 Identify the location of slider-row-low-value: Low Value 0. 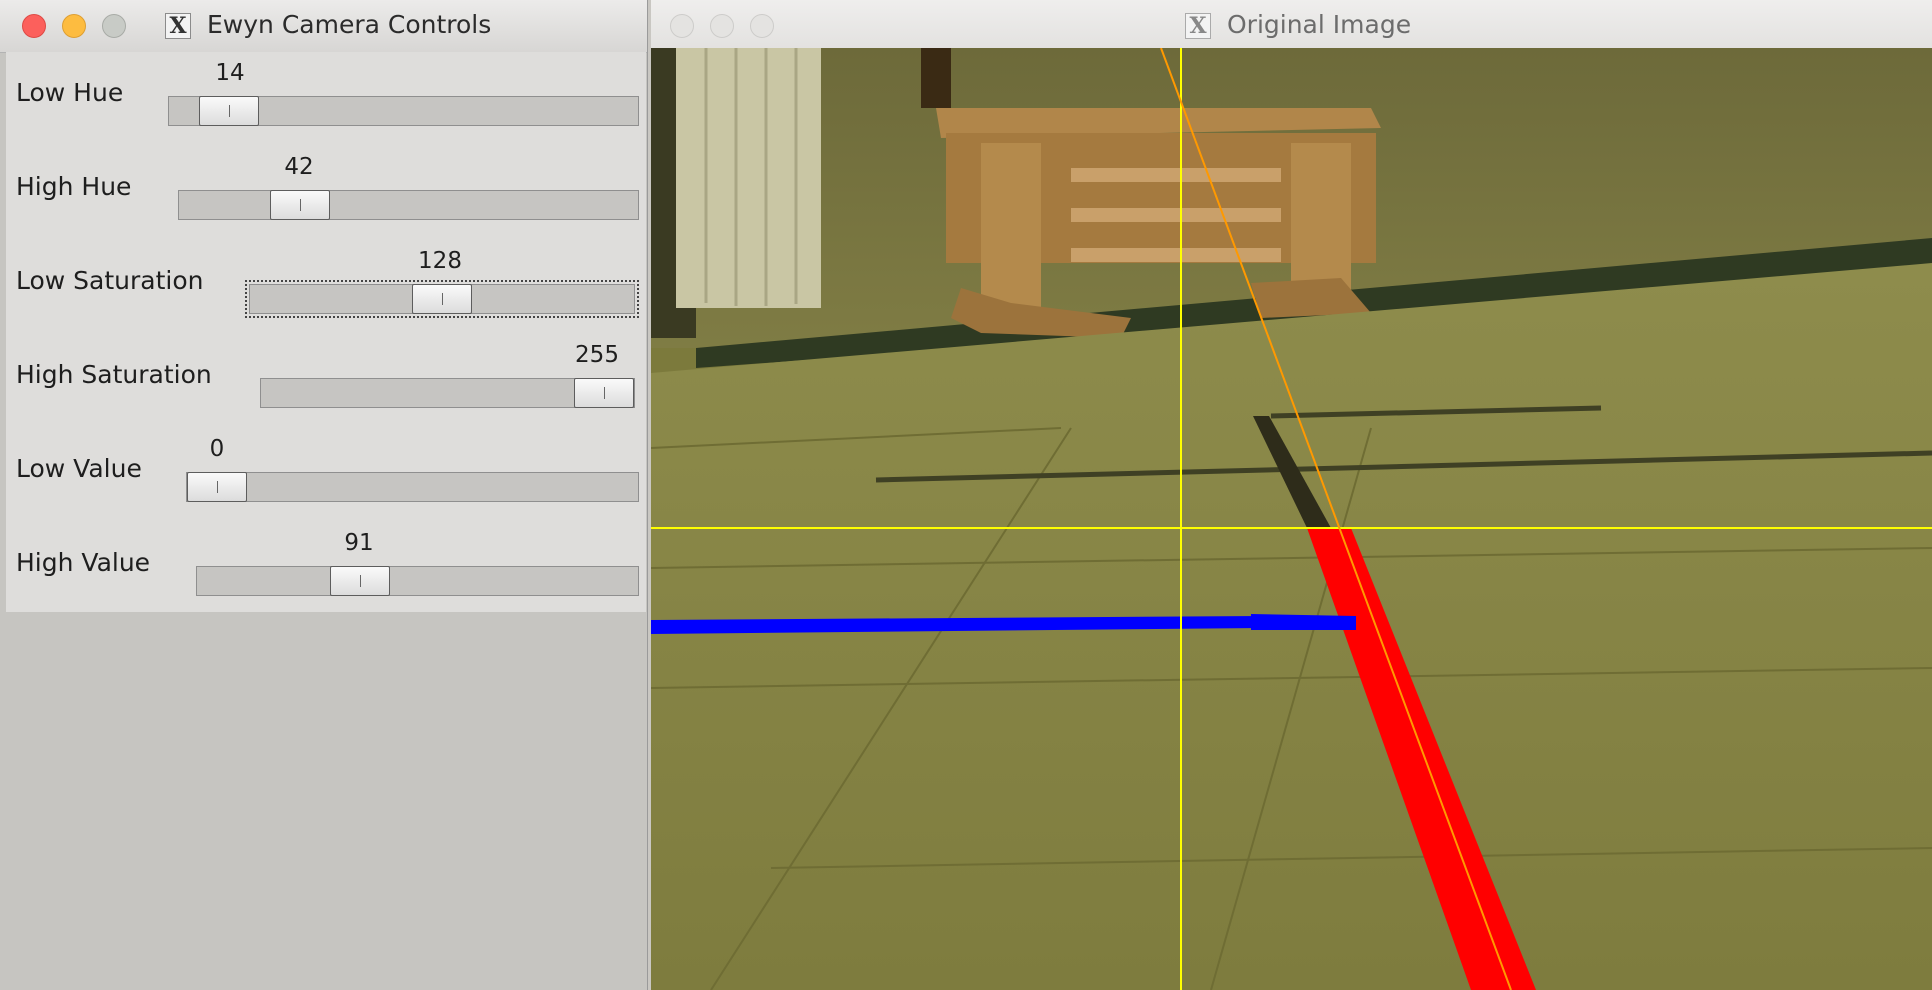
(326, 475).